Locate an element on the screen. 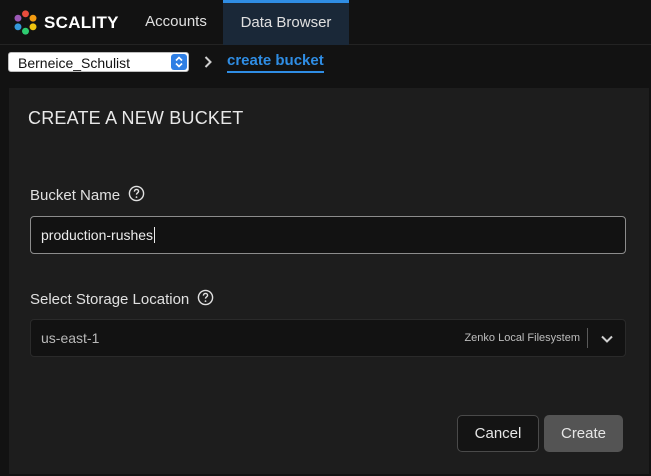  account-select: Berneice_Schulist is located at coordinates (98, 62).